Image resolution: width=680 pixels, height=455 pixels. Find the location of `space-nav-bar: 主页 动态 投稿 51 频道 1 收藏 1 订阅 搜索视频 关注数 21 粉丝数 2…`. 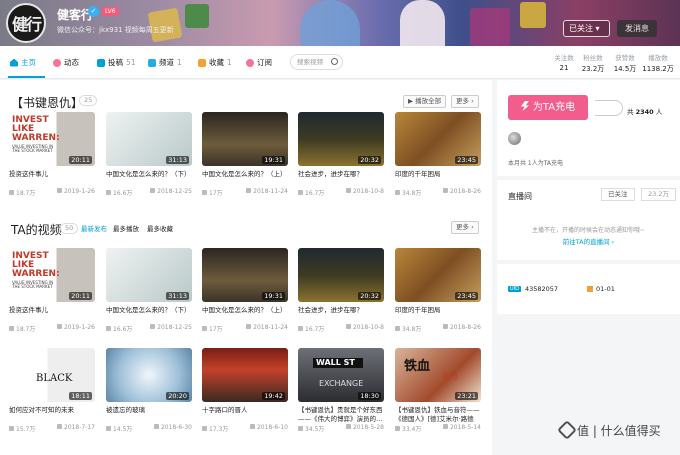

space-nav-bar: 主页 动态 投稿 51 频道 1 收藏 1 订阅 搜索视频 关注数 21 粉丝数 2… is located at coordinates (340, 62).